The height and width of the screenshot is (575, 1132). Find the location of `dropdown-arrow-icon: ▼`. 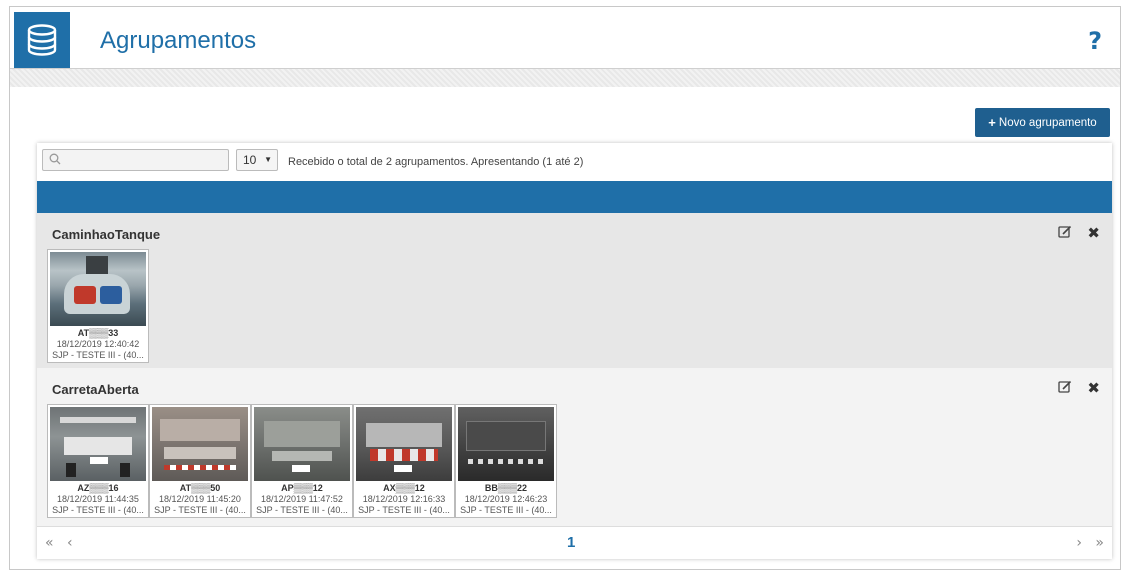

dropdown-arrow-icon: ▼ is located at coordinates (268, 159).